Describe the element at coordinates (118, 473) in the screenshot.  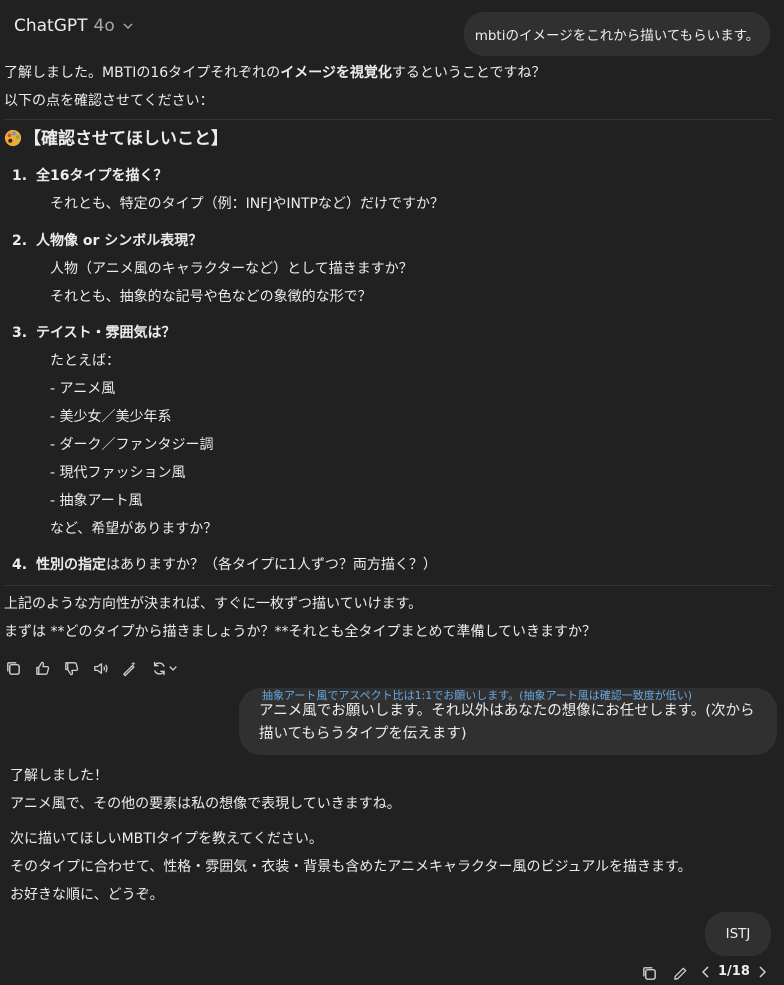
I see `list-item-detail: - 現代ファッション風` at that location.